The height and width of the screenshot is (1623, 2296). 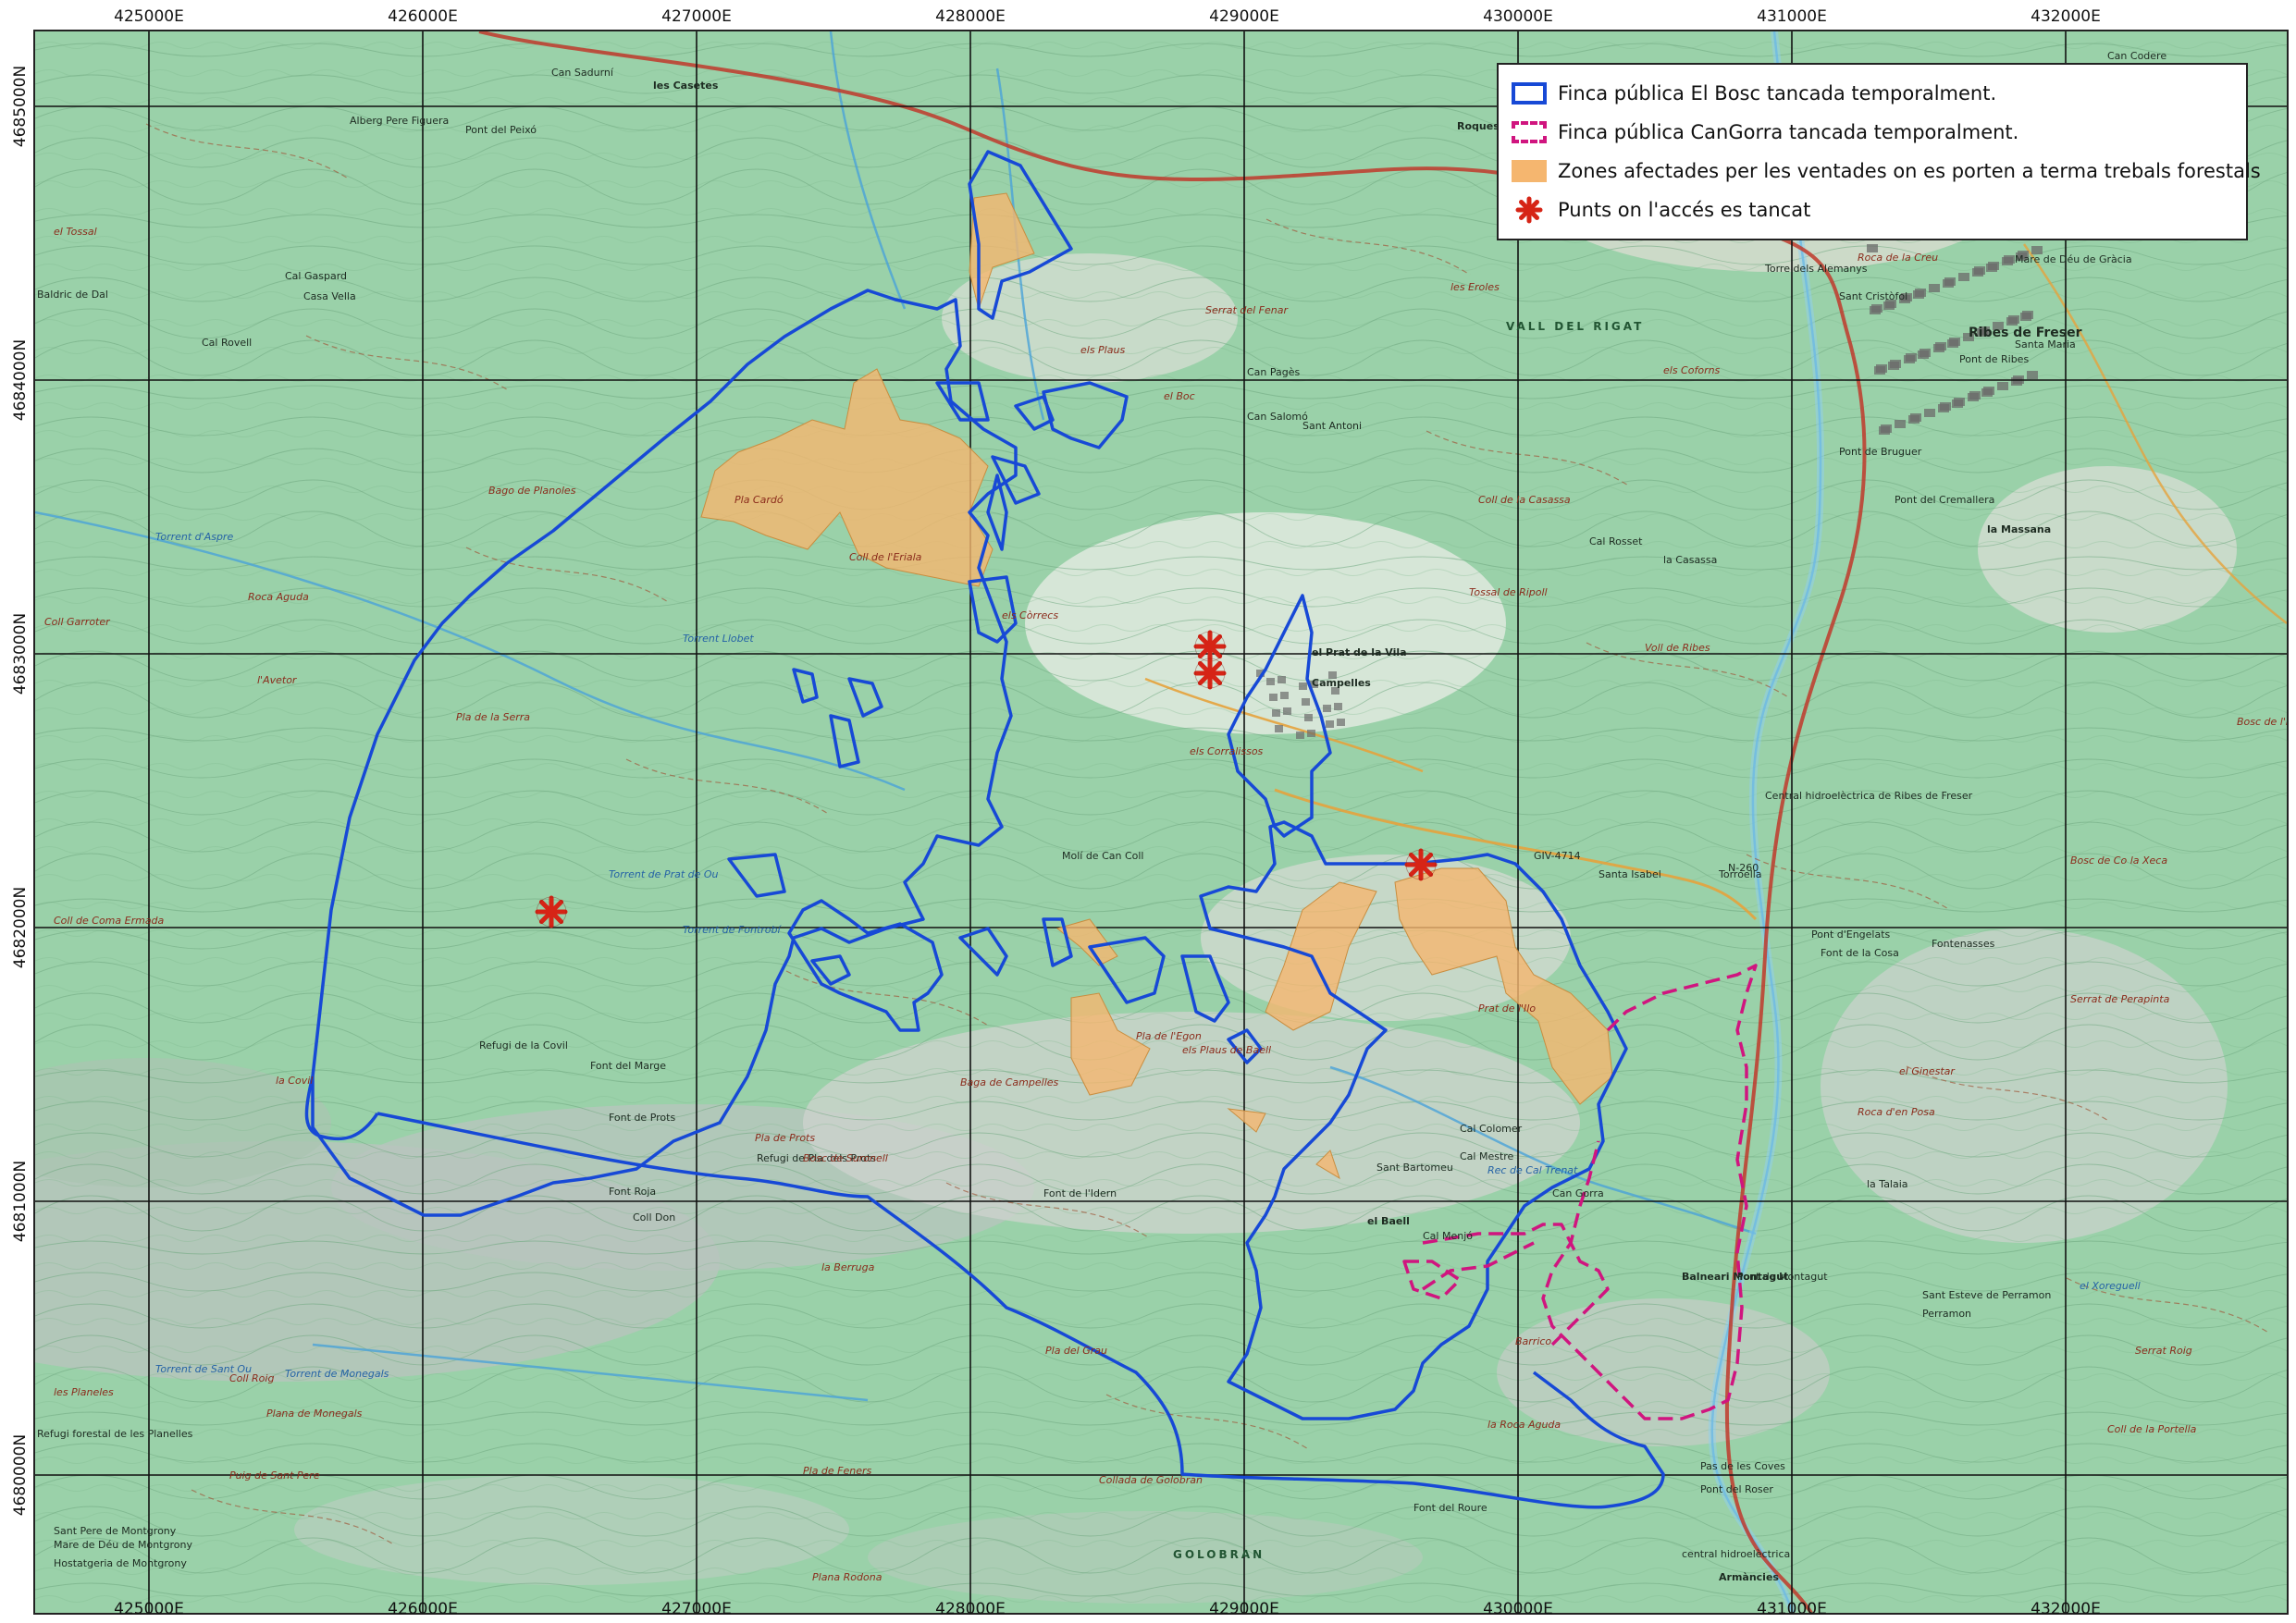 What do you see at coordinates (2262, 722) in the screenshot?
I see `place-label: Bosc de l'Hèura` at bounding box center [2262, 722].